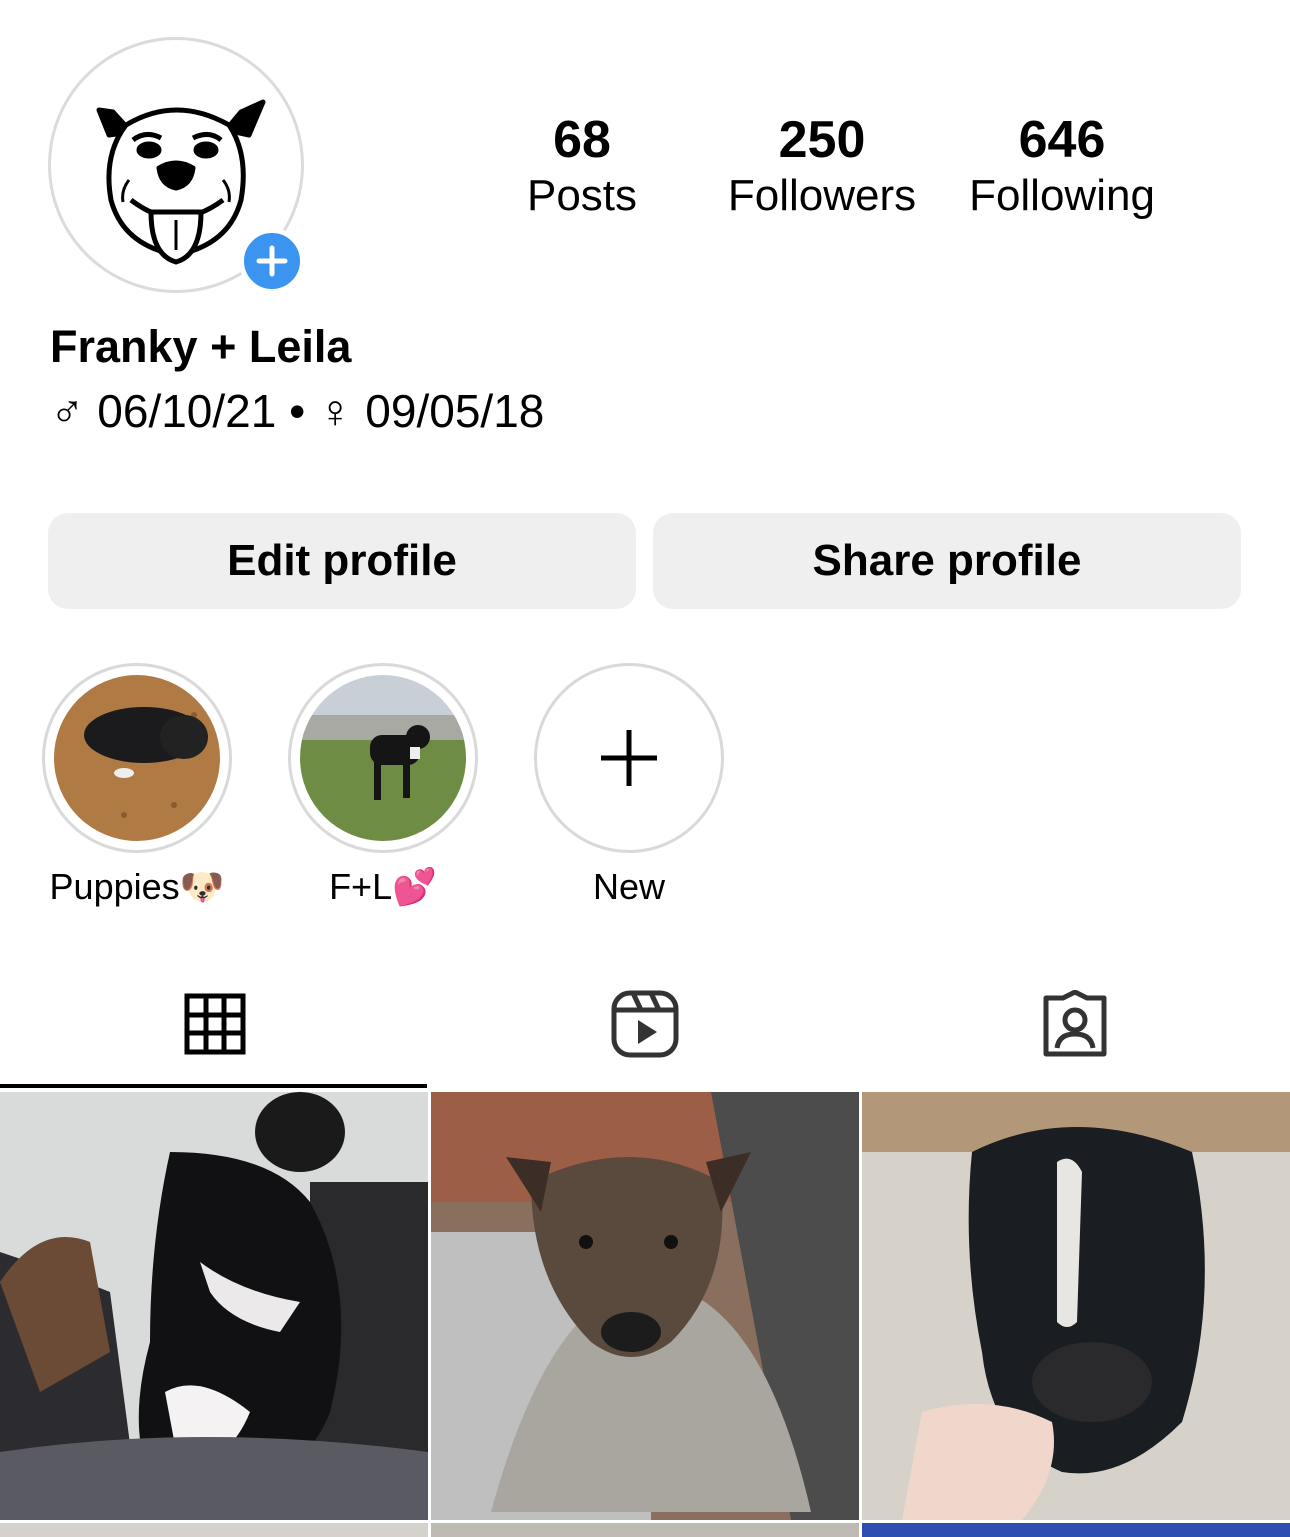 The image size is (1290, 1537). What do you see at coordinates (187, 410) in the screenshot?
I see `male-date: 06/10/21` at bounding box center [187, 410].